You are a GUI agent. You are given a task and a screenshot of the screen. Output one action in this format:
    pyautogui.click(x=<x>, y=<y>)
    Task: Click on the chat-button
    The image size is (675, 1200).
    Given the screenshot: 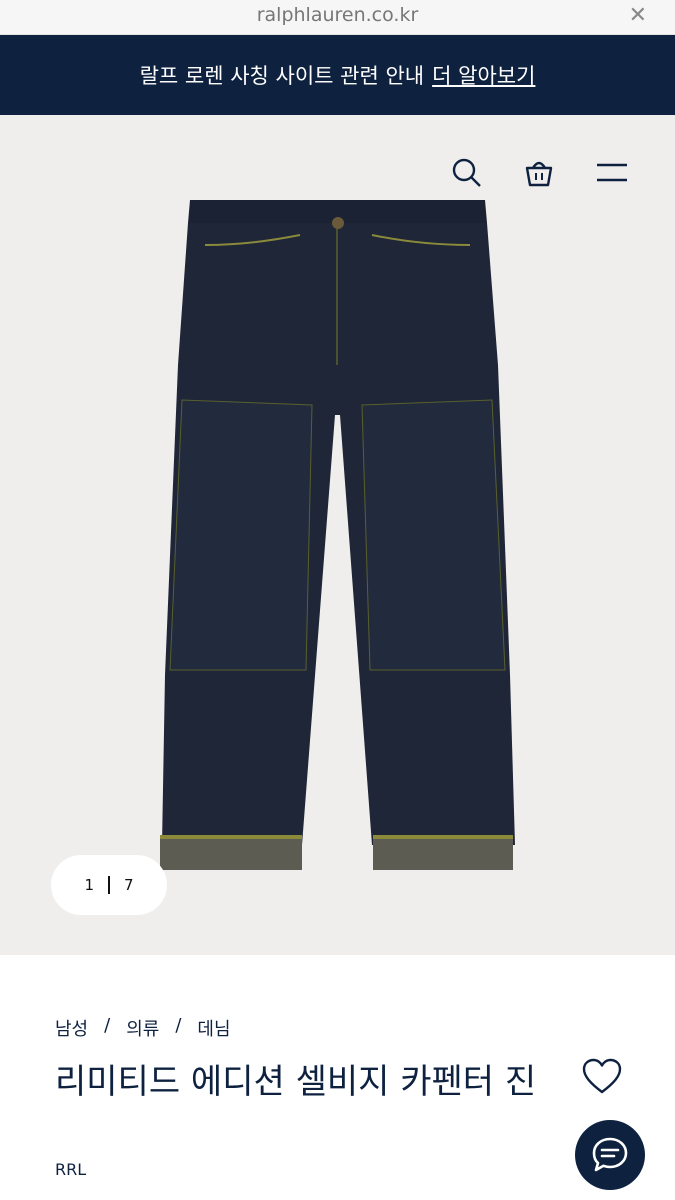 What is the action you would take?
    pyautogui.click(x=610, y=1155)
    